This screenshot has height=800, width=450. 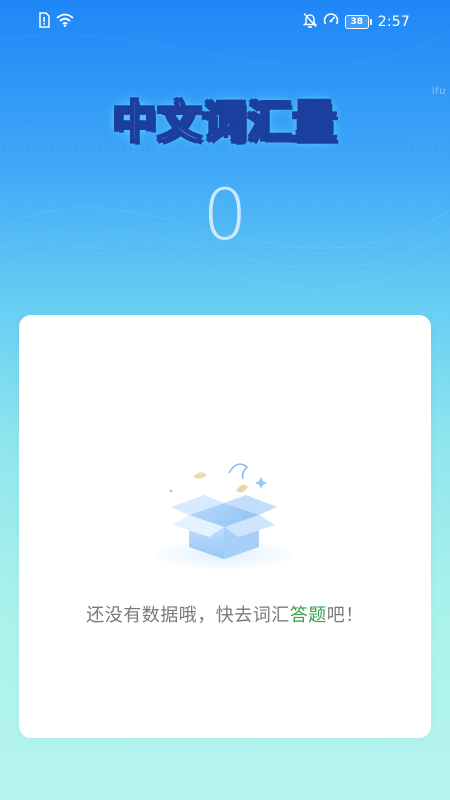 I want to click on status-left, so click(x=56, y=22).